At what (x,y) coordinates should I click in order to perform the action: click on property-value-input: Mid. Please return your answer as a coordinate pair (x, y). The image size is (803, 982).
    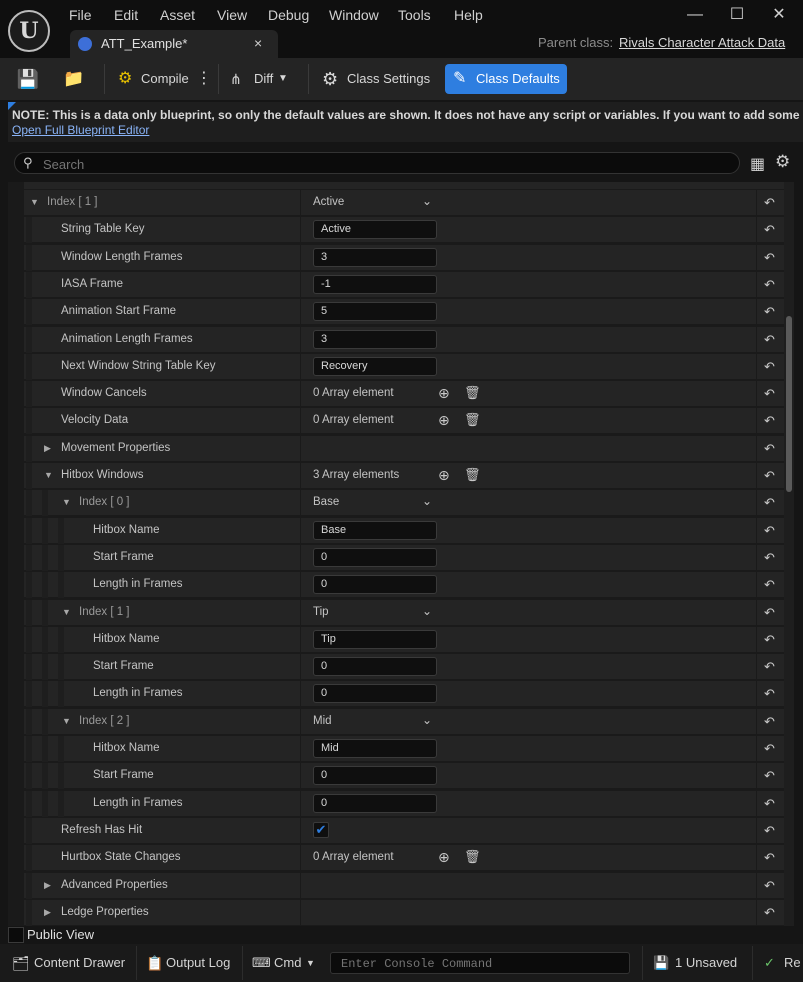
    Looking at the image, I should click on (375, 748).